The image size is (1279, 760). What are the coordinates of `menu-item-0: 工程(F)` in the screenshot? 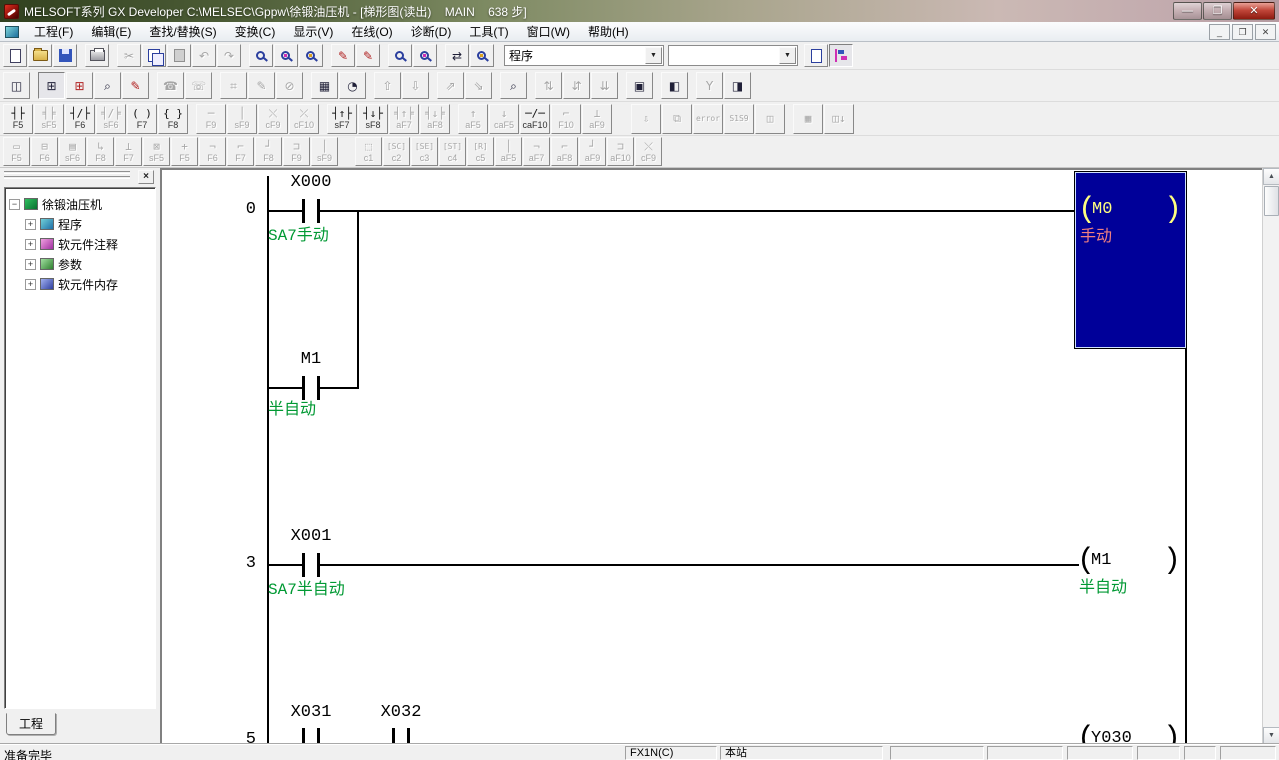 It's located at (53, 31).